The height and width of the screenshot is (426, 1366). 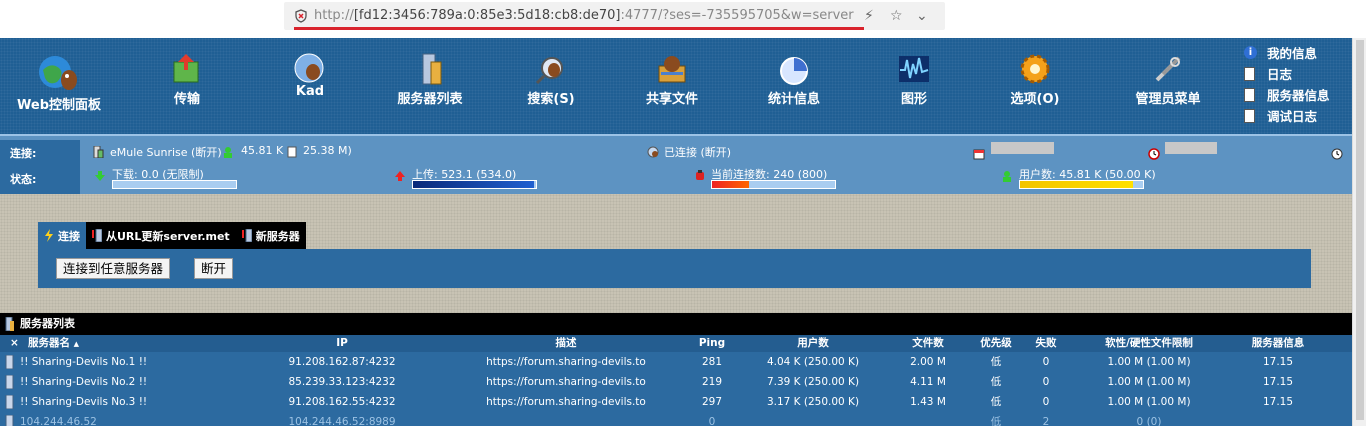 What do you see at coordinates (793, 99) in the screenshot?
I see `nav-label: 统计信息` at bounding box center [793, 99].